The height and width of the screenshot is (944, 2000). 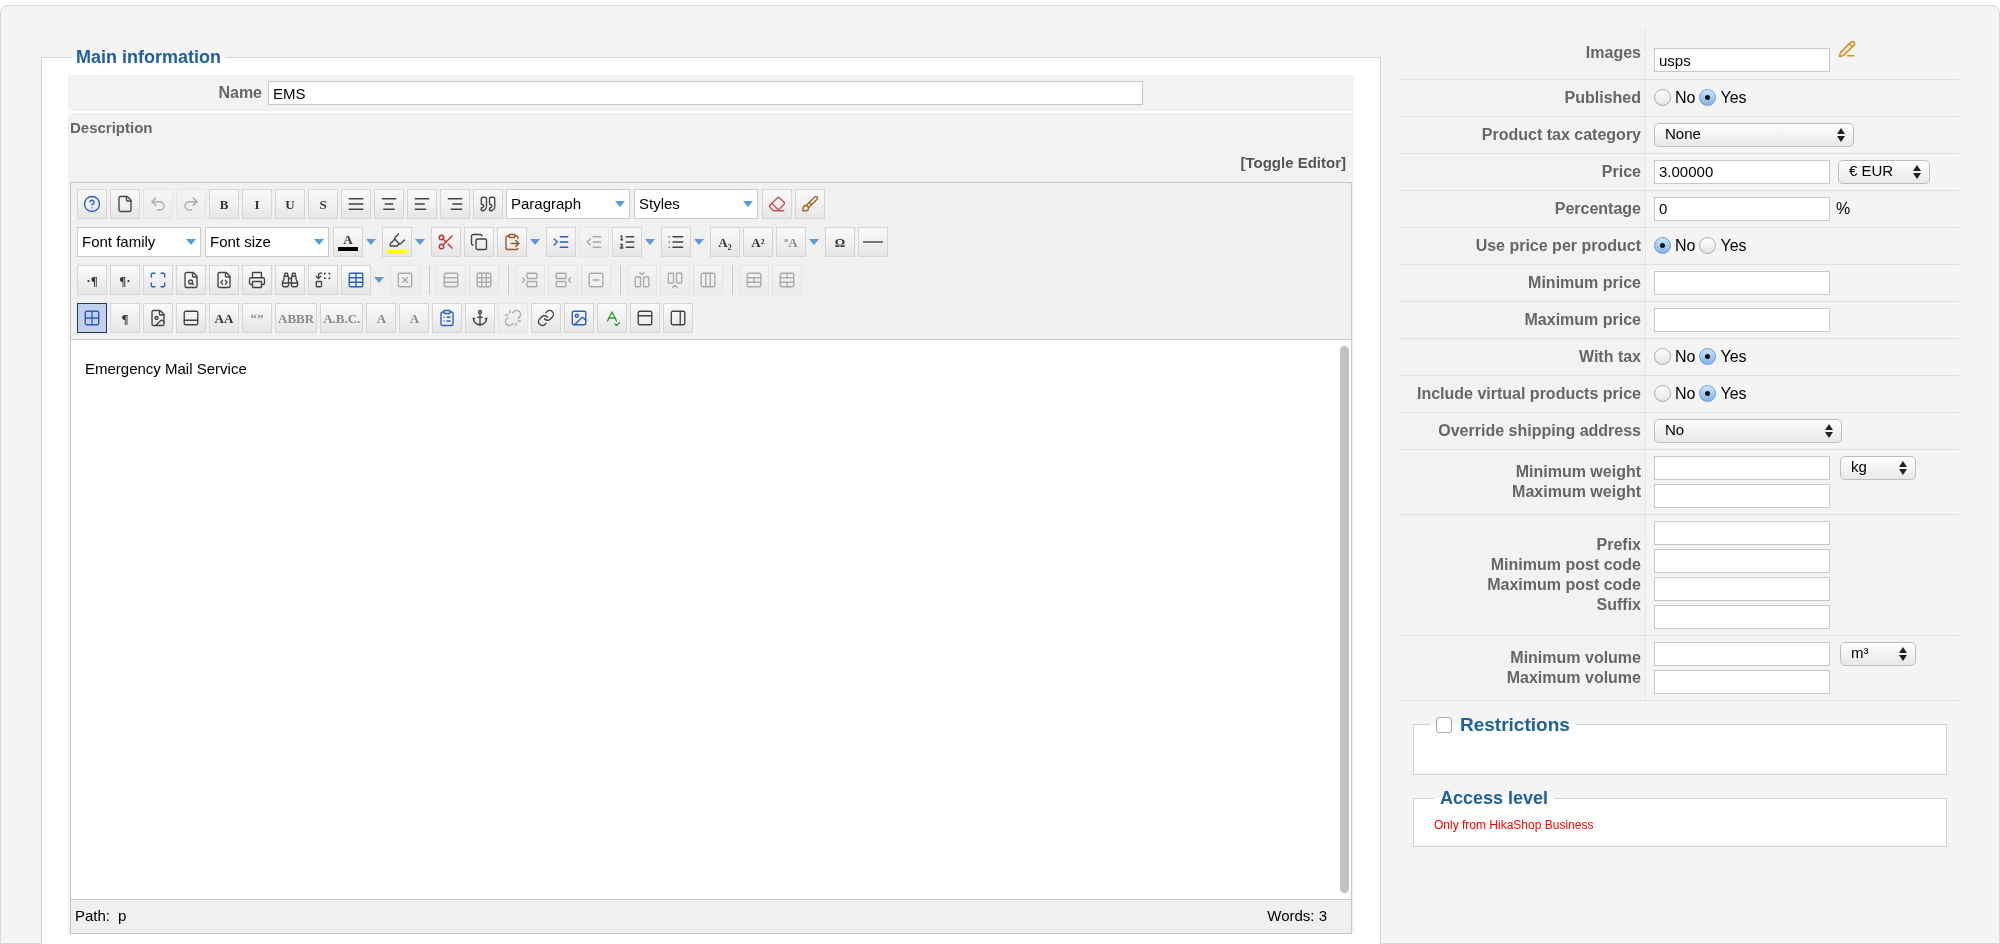 I want to click on field-label: Images, so click(x=1613, y=53).